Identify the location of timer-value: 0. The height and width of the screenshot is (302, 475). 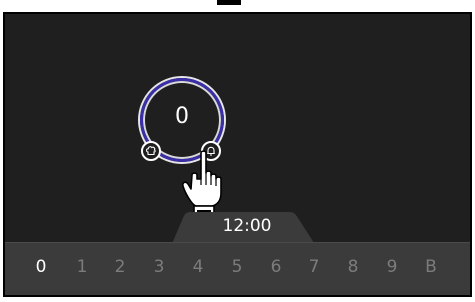
(182, 116).